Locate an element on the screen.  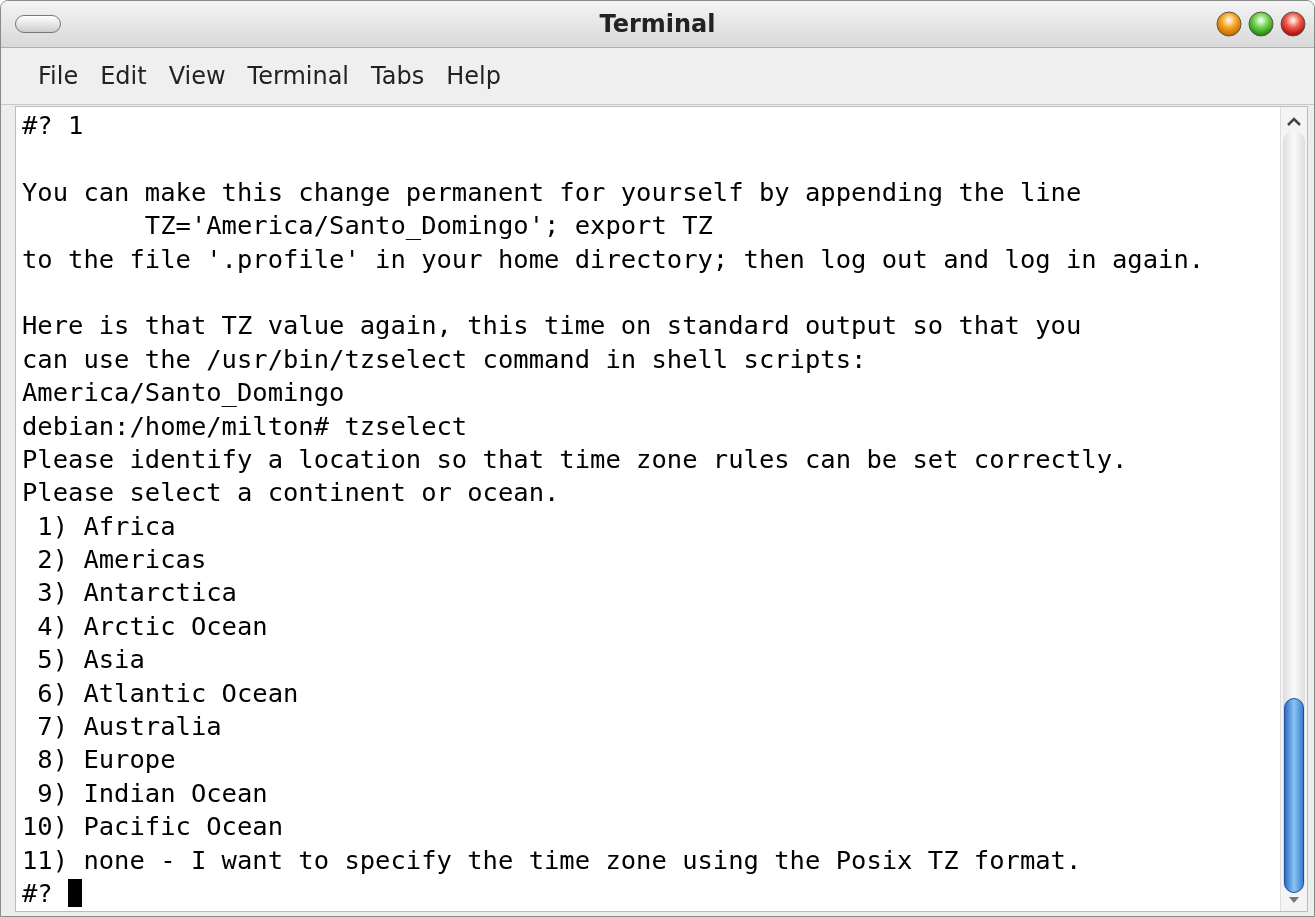
terminal-line: America/Santo_Domingo is located at coordinates (184, 393).